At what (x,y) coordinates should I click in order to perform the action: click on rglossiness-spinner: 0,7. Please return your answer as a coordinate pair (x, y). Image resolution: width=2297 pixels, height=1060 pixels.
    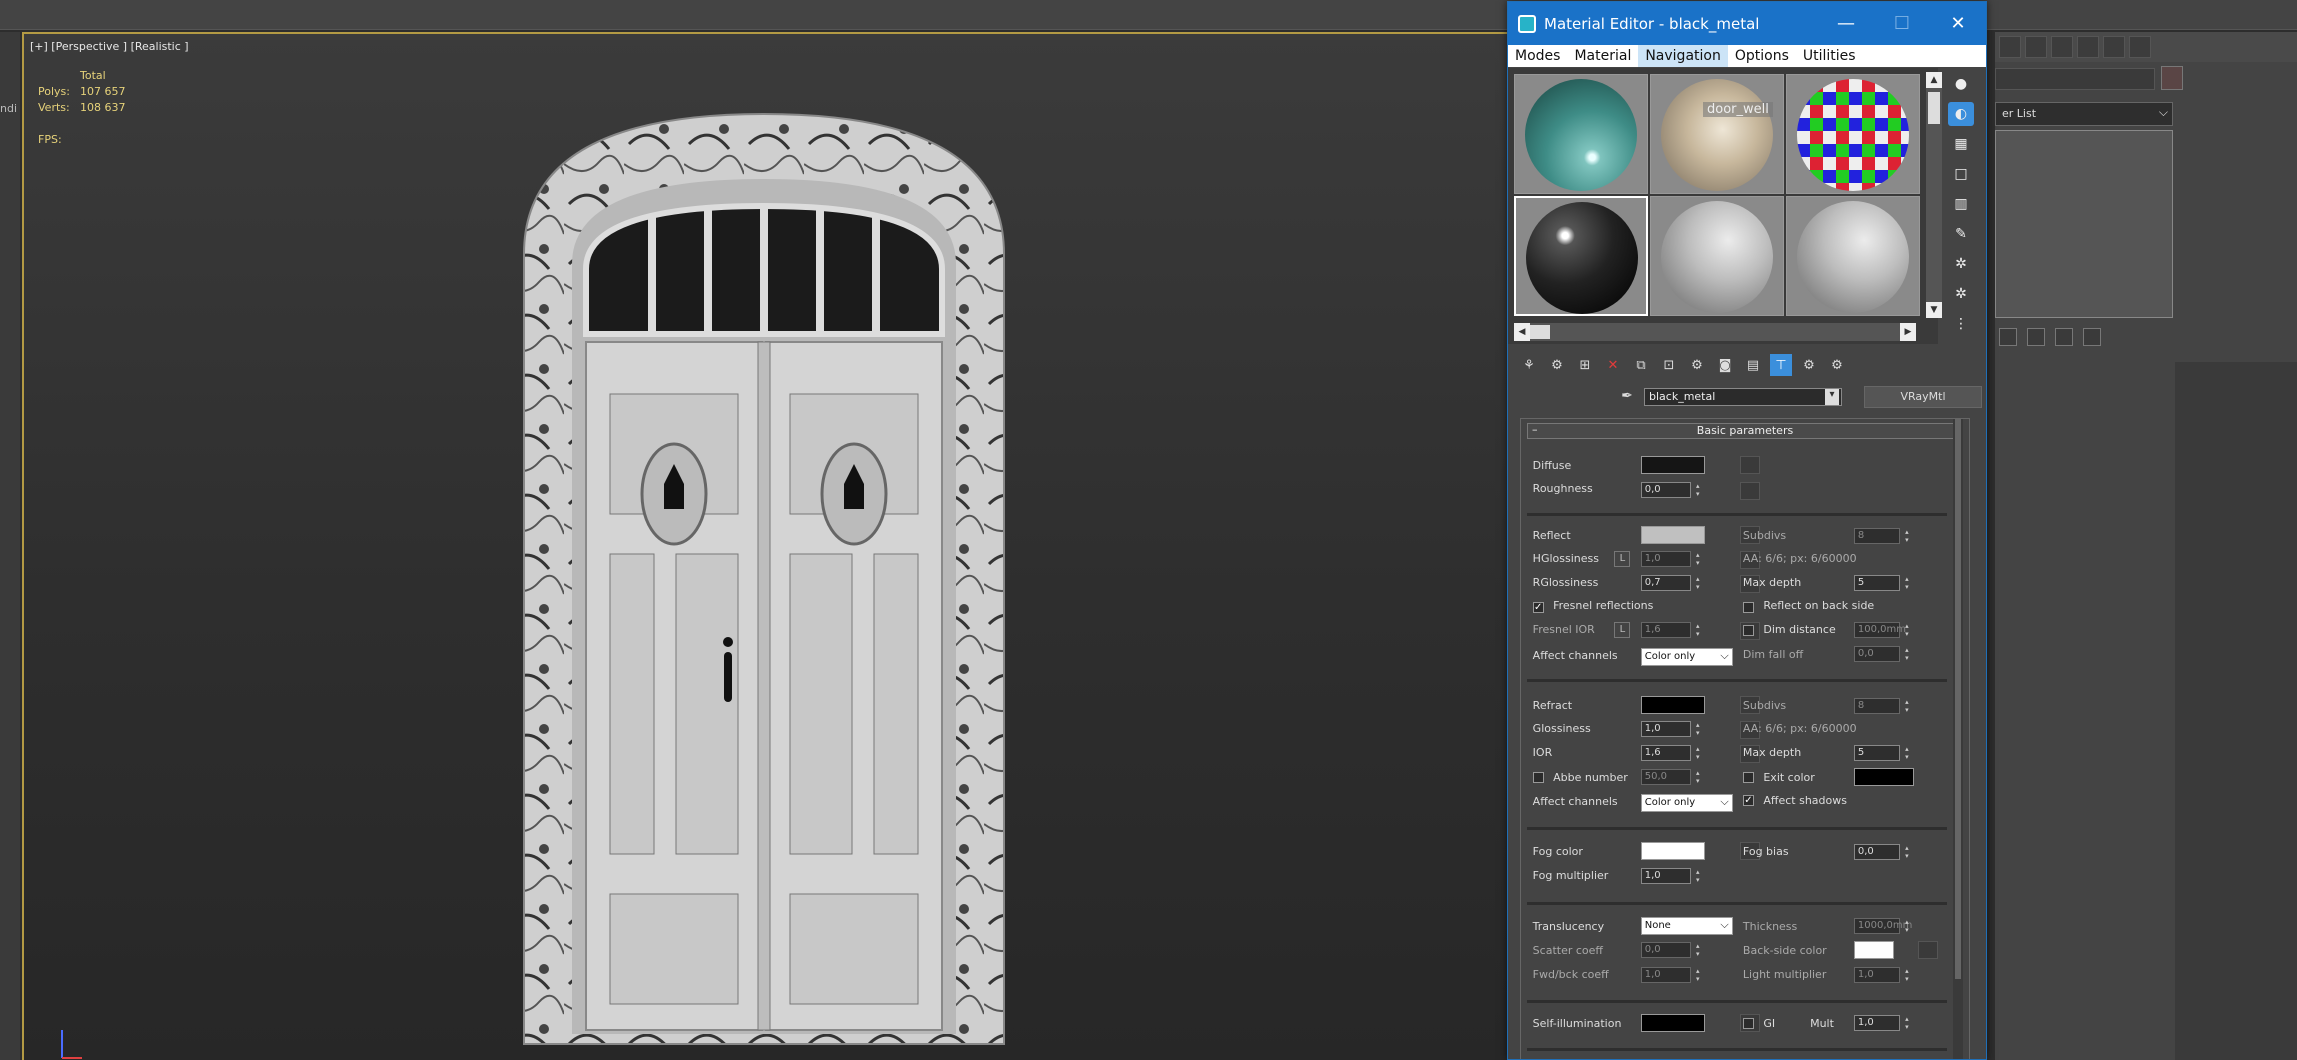
    Looking at the image, I should click on (1671, 582).